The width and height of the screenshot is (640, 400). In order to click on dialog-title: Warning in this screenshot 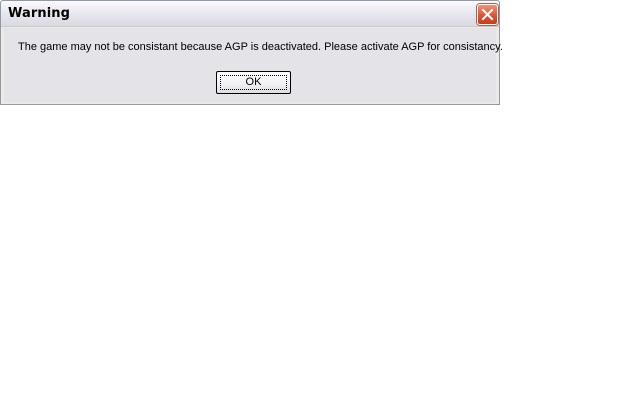, I will do `click(39, 13)`.